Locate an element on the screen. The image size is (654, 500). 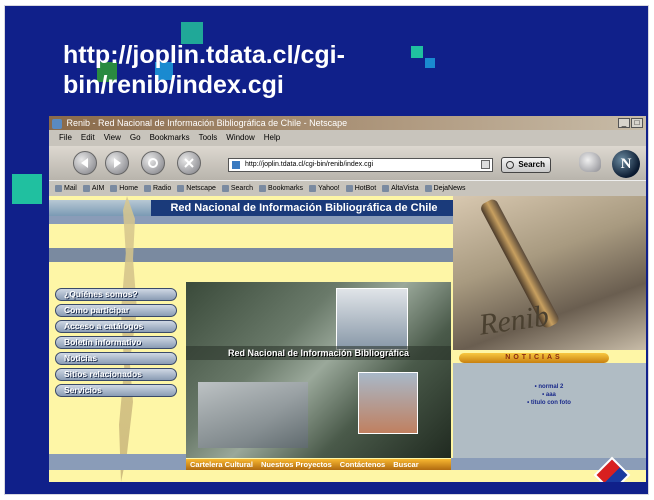
netscape-icon is located at coordinates (181, 188).